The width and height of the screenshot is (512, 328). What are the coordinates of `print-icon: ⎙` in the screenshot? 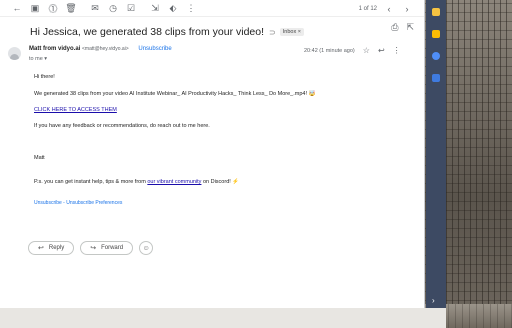 It's located at (394, 27).